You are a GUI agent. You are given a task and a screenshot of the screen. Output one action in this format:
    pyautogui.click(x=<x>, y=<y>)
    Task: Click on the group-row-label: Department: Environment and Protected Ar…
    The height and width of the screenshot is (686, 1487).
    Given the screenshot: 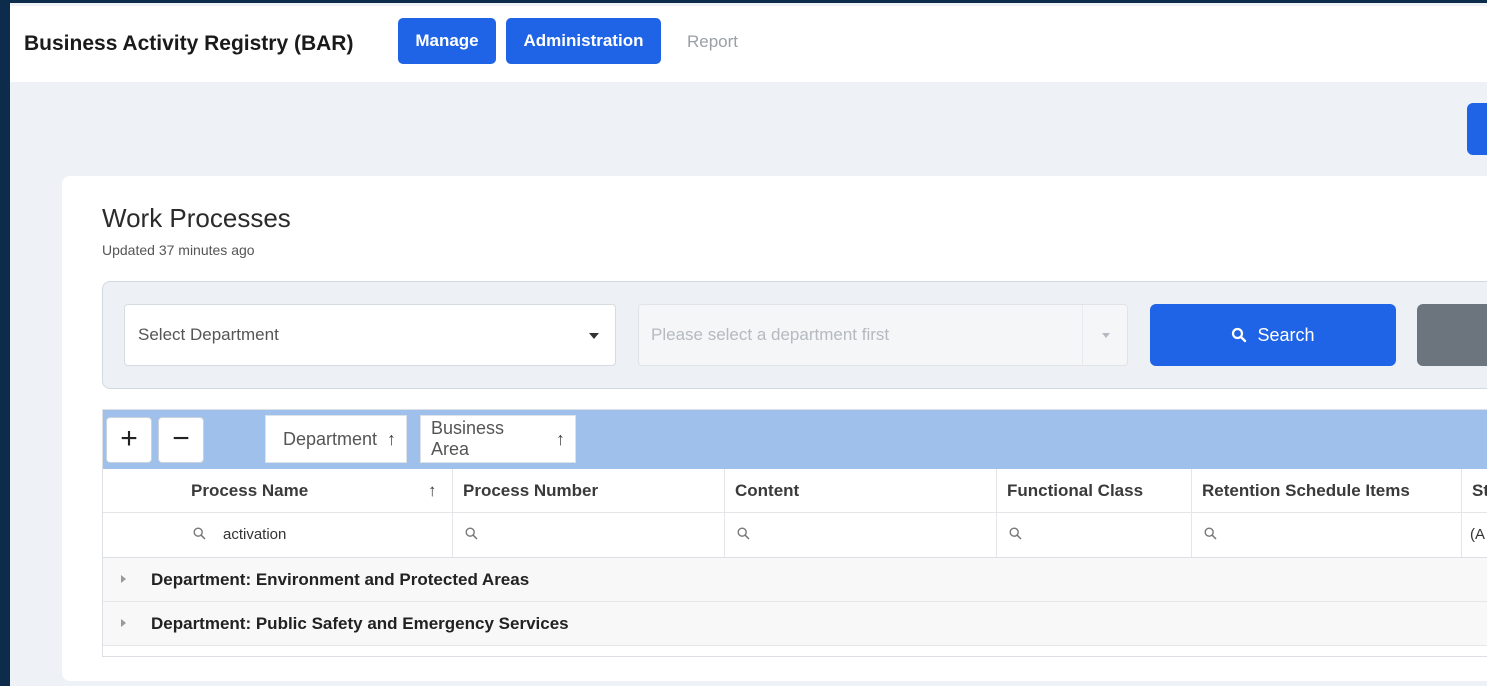 What is the action you would take?
    pyautogui.click(x=340, y=579)
    